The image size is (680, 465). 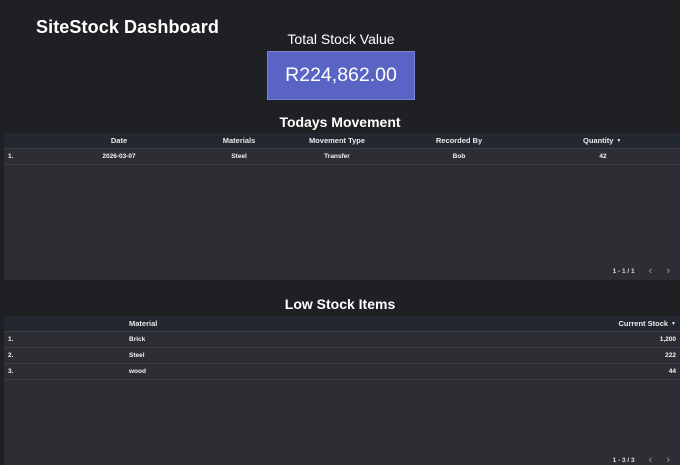 I want to click on column-header-materials: Materials, so click(x=239, y=140).